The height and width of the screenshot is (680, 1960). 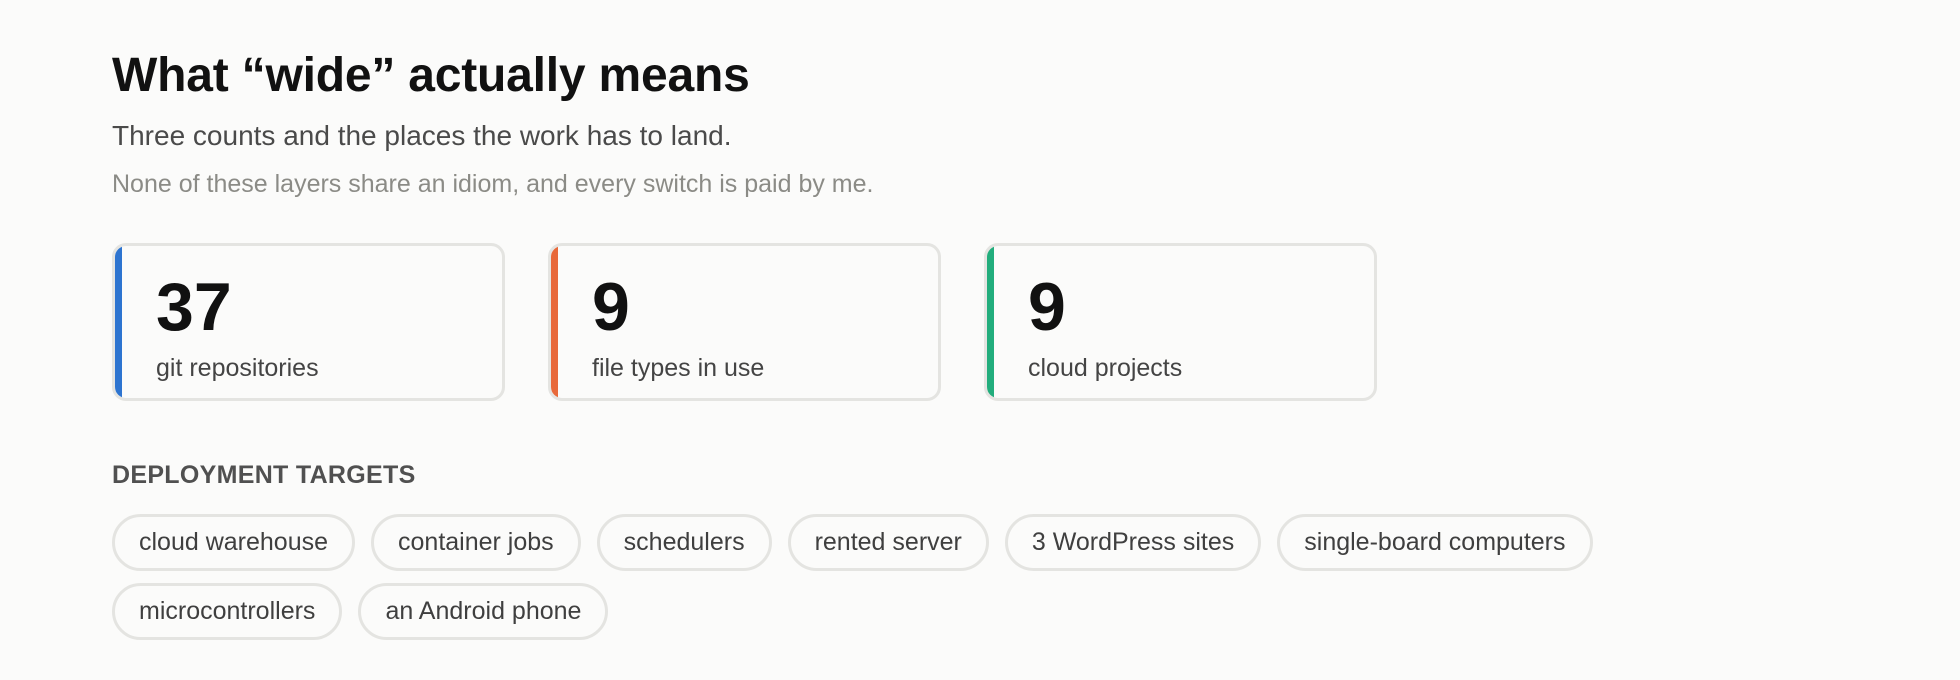 I want to click on stat-card-repositories: 37 git repositories, so click(x=308, y=322).